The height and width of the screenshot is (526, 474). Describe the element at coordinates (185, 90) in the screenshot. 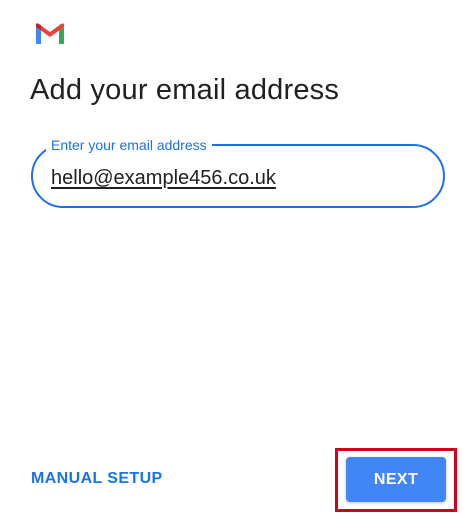

I see `page-title: Add your email address` at that location.